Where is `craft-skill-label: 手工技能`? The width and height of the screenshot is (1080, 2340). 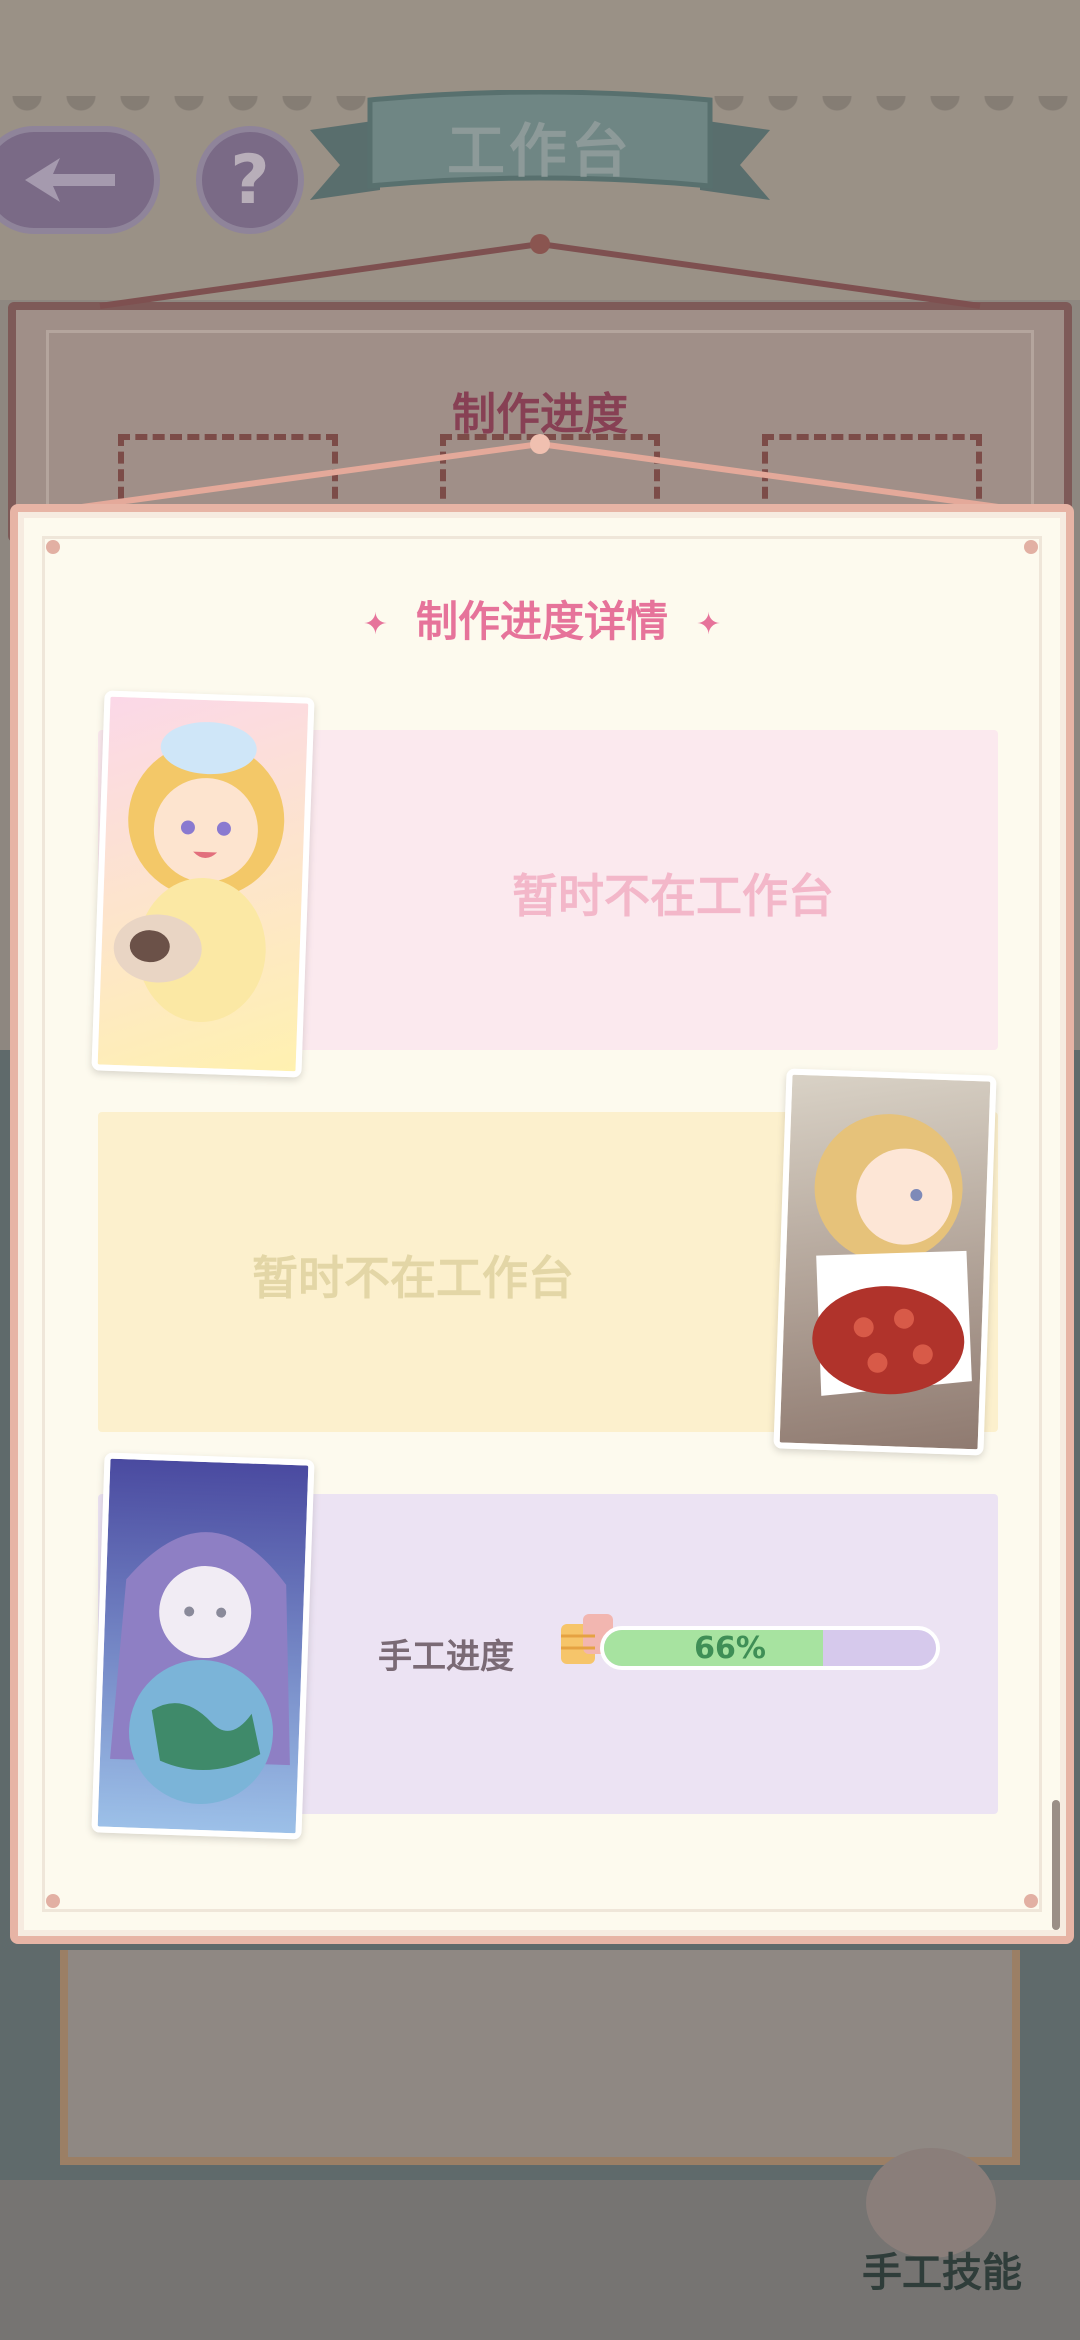 craft-skill-label: 手工技能 is located at coordinates (942, 2273).